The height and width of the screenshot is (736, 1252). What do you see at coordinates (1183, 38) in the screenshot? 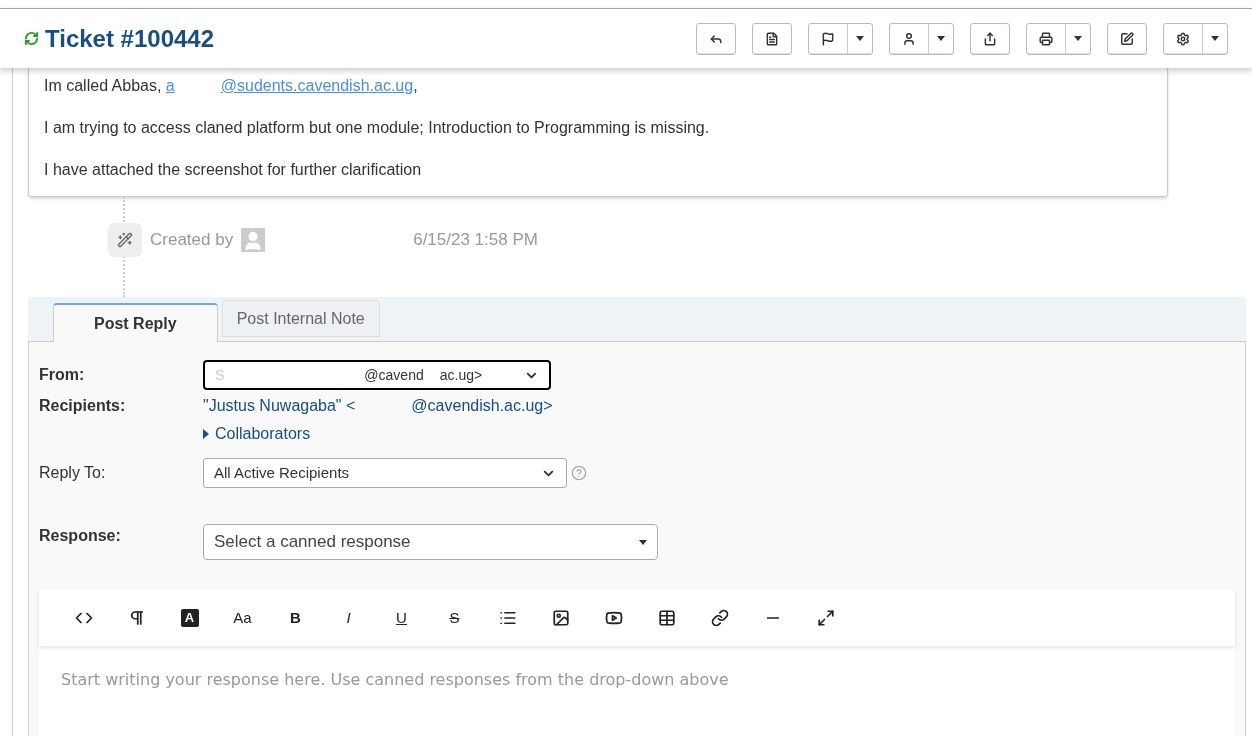
I see `settings-icon` at bounding box center [1183, 38].